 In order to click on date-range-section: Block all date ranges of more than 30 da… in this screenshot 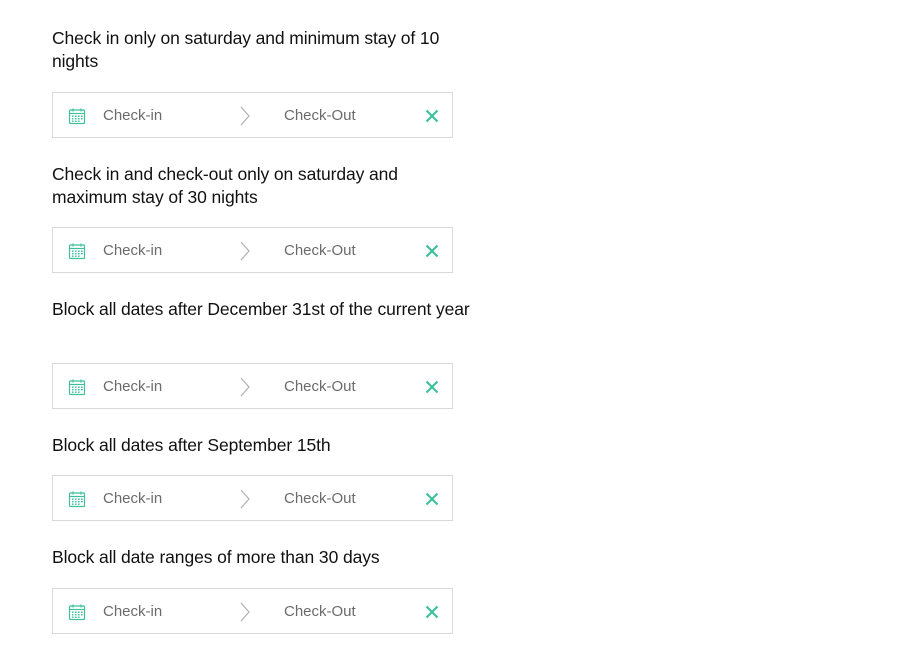, I will do `click(262, 590)`.